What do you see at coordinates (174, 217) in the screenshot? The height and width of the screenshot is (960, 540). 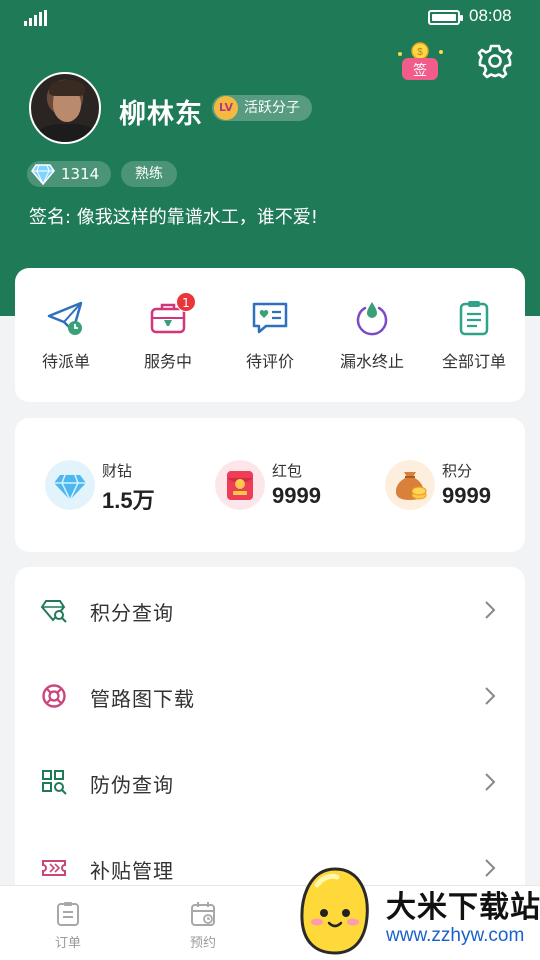 I see `user-signature: 签名: 像我这样的靠谱水工，谁不爱!` at bounding box center [174, 217].